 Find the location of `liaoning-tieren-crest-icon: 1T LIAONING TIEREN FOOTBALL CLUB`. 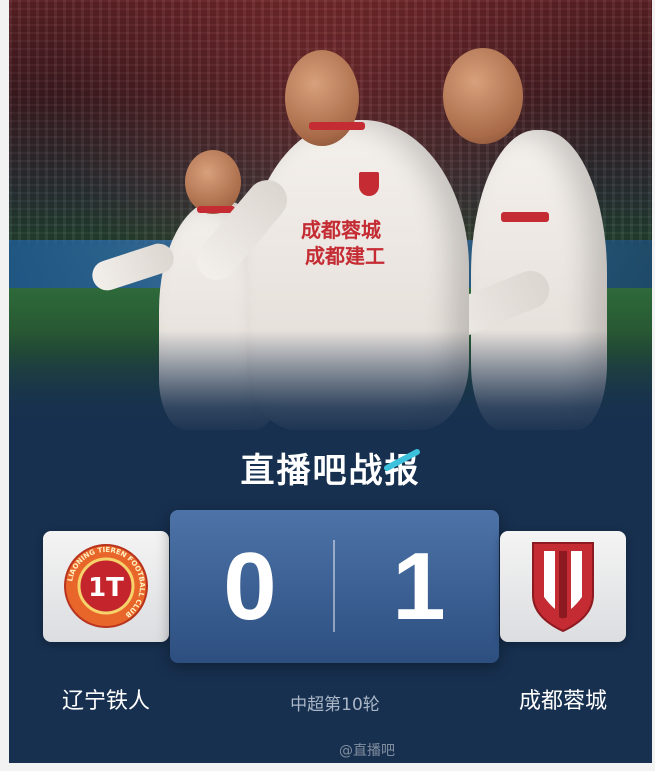

liaoning-tieren-crest-icon: 1T LIAONING TIEREN FOOTBALL CLUB is located at coordinates (106, 586).